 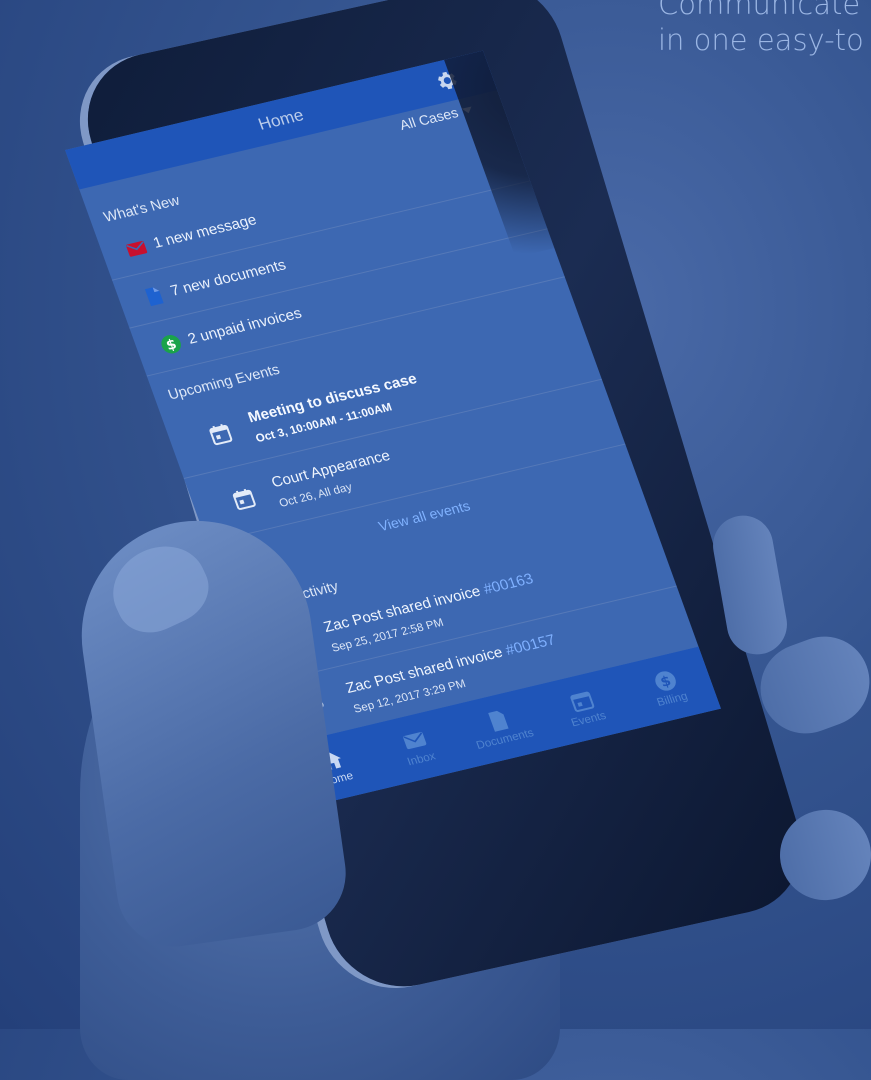 What do you see at coordinates (421, 759) in the screenshot?
I see `tab-label: Inbox` at bounding box center [421, 759].